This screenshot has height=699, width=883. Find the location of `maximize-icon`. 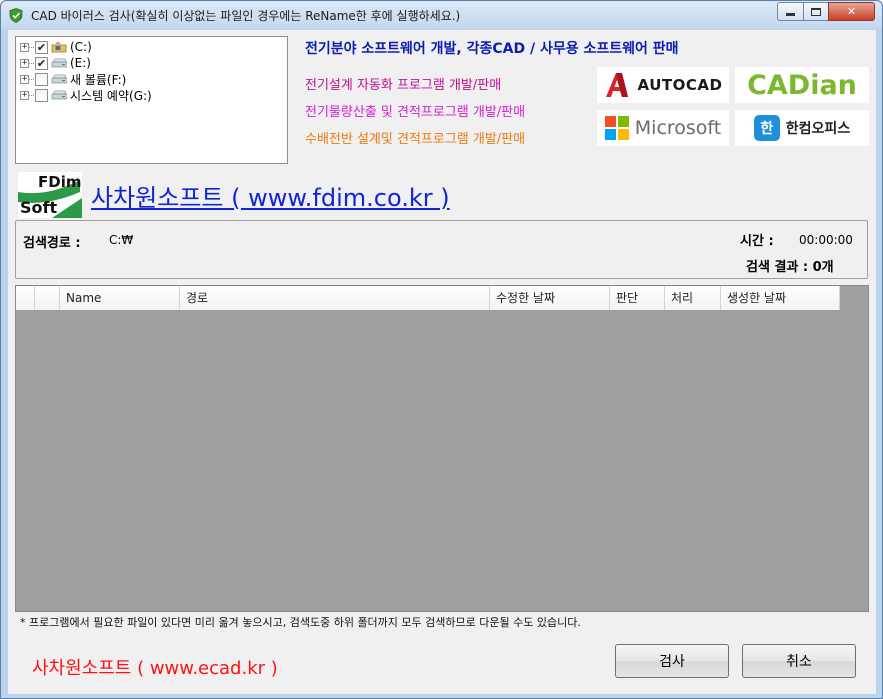

maximize-icon is located at coordinates (816, 11).